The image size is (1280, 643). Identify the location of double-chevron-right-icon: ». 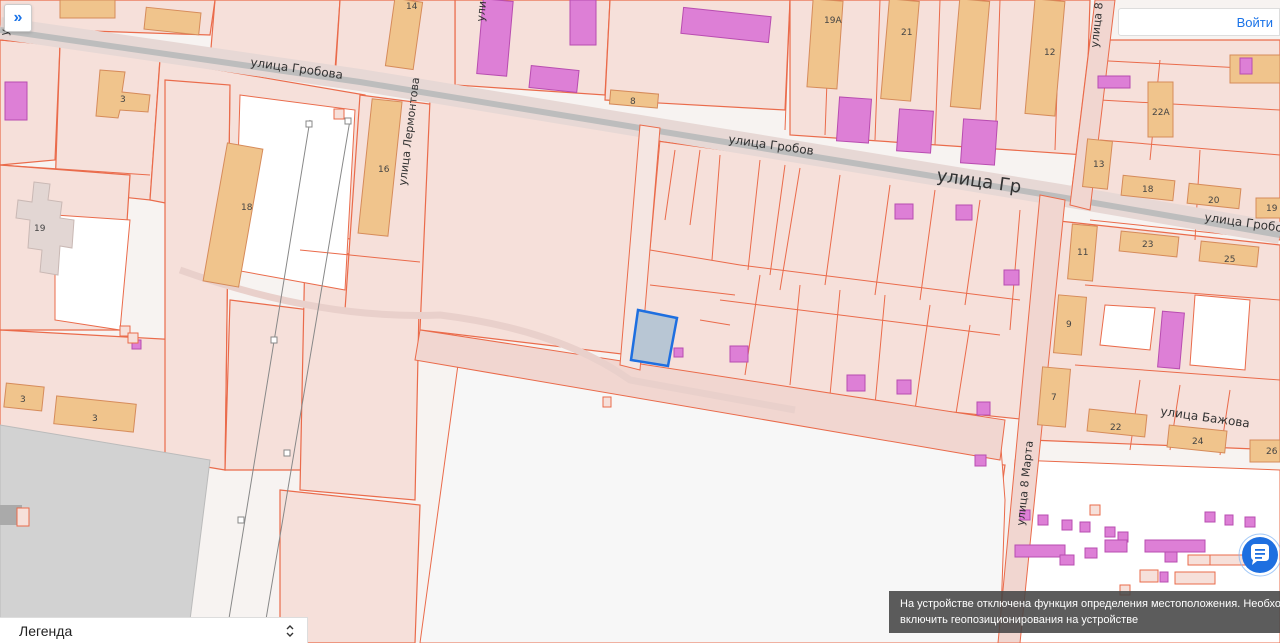
(18, 17).